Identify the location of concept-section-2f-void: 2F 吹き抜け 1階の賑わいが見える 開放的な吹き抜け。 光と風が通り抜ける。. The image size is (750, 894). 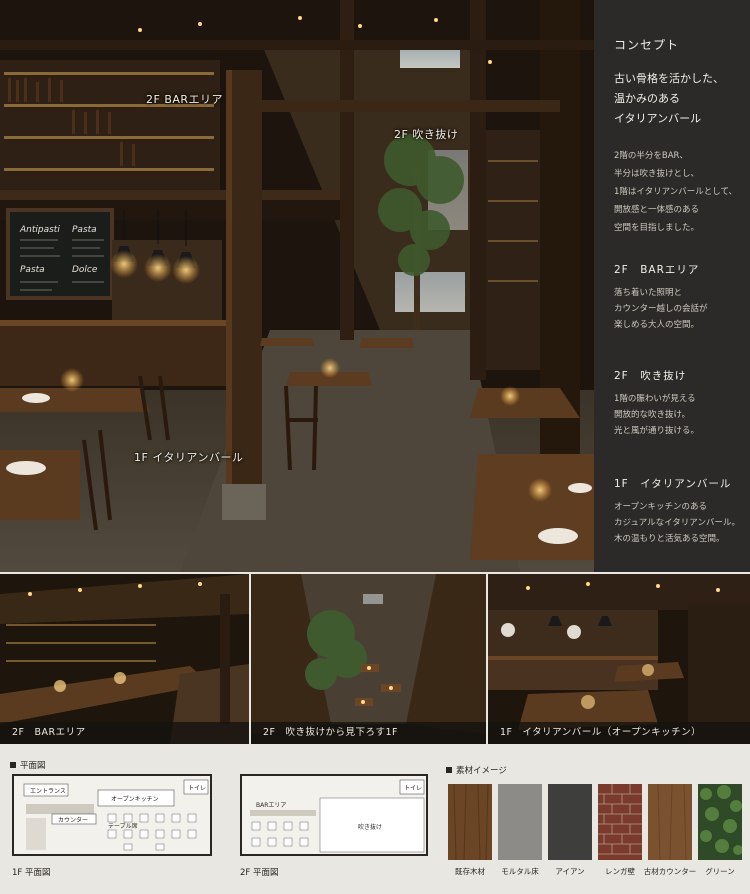
(681, 403).